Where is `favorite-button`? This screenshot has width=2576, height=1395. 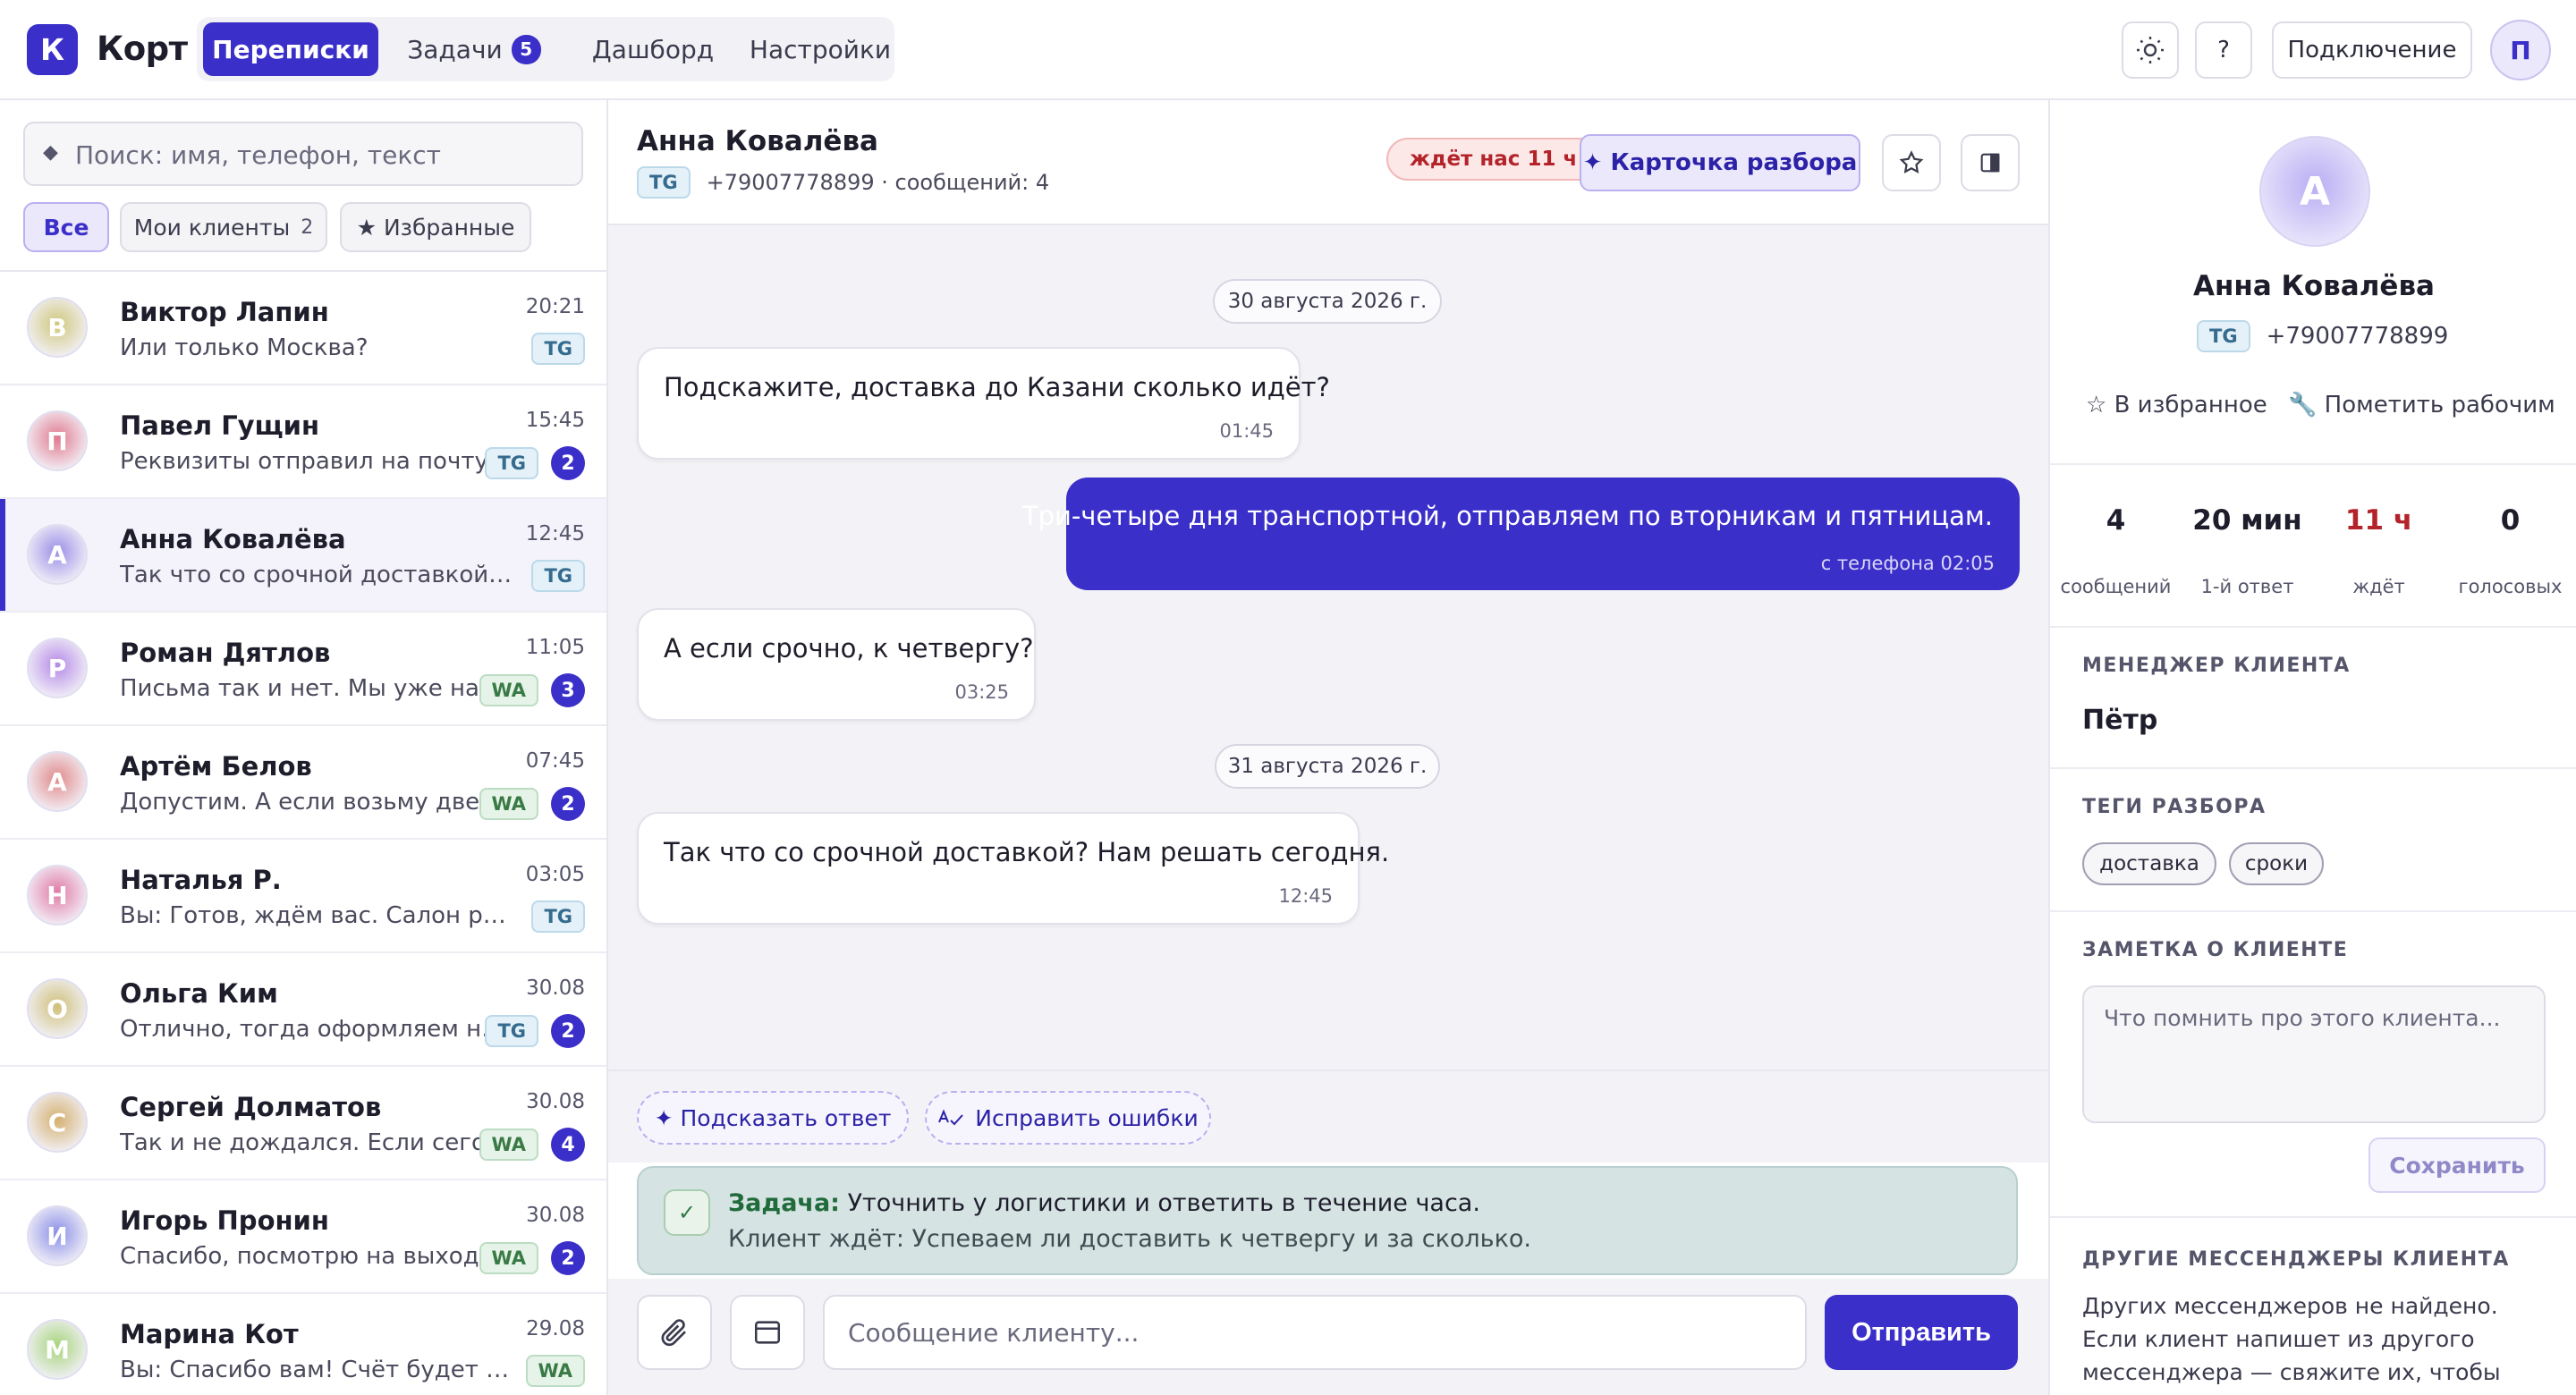
favorite-button is located at coordinates (1911, 162).